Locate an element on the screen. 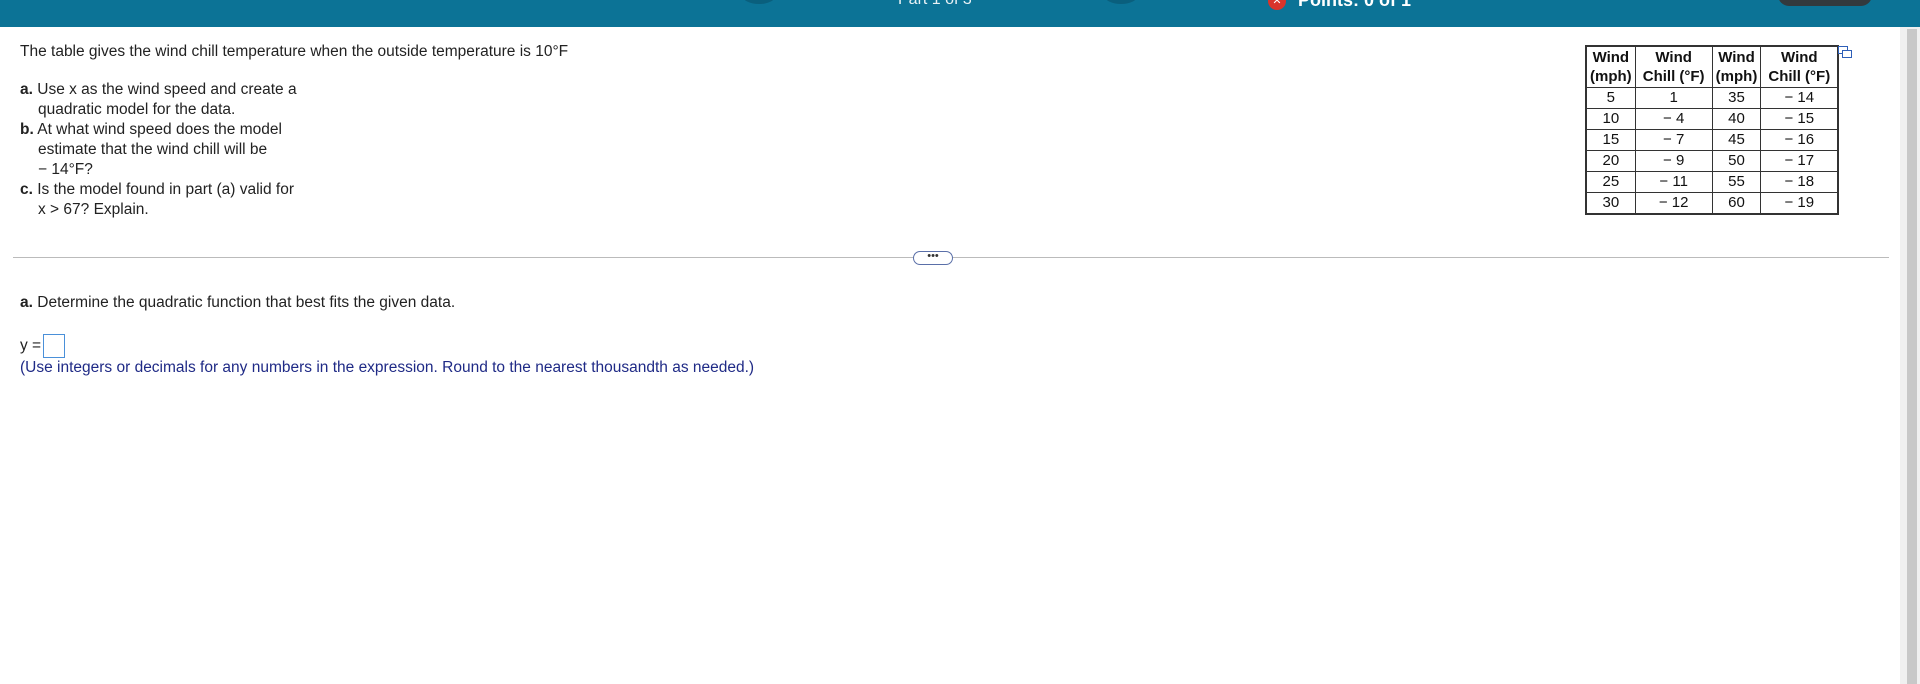 The image size is (1920, 684). next-question-button is located at coordinates (1121, 2).